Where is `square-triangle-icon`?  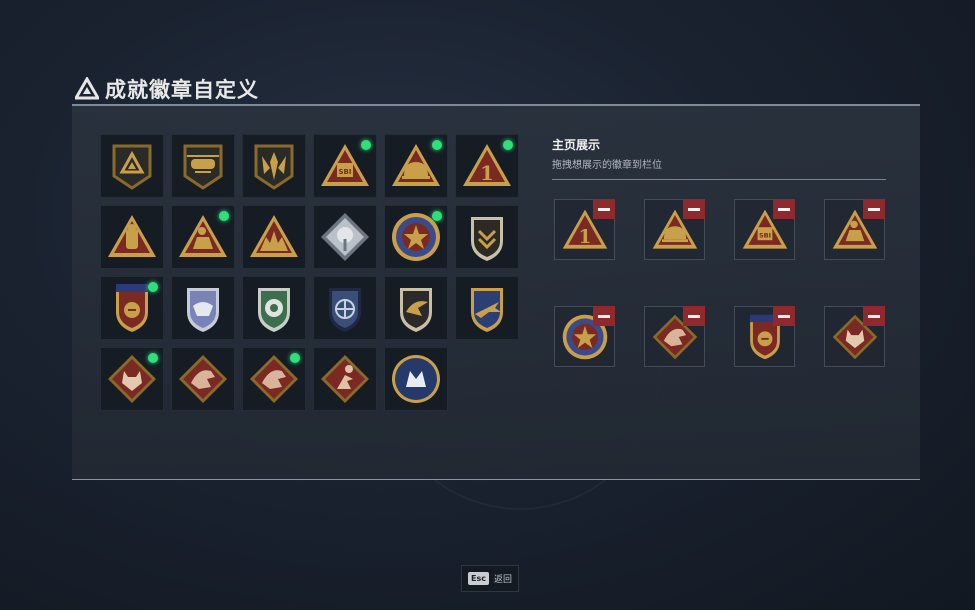 square-triangle-icon is located at coordinates (132, 167).